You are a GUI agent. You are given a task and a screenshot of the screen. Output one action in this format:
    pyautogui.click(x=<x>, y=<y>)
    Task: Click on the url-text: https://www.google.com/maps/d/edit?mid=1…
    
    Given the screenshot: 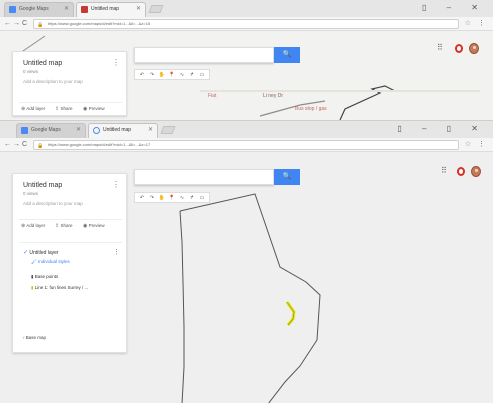 What is the action you would take?
    pyautogui.click(x=99, y=144)
    